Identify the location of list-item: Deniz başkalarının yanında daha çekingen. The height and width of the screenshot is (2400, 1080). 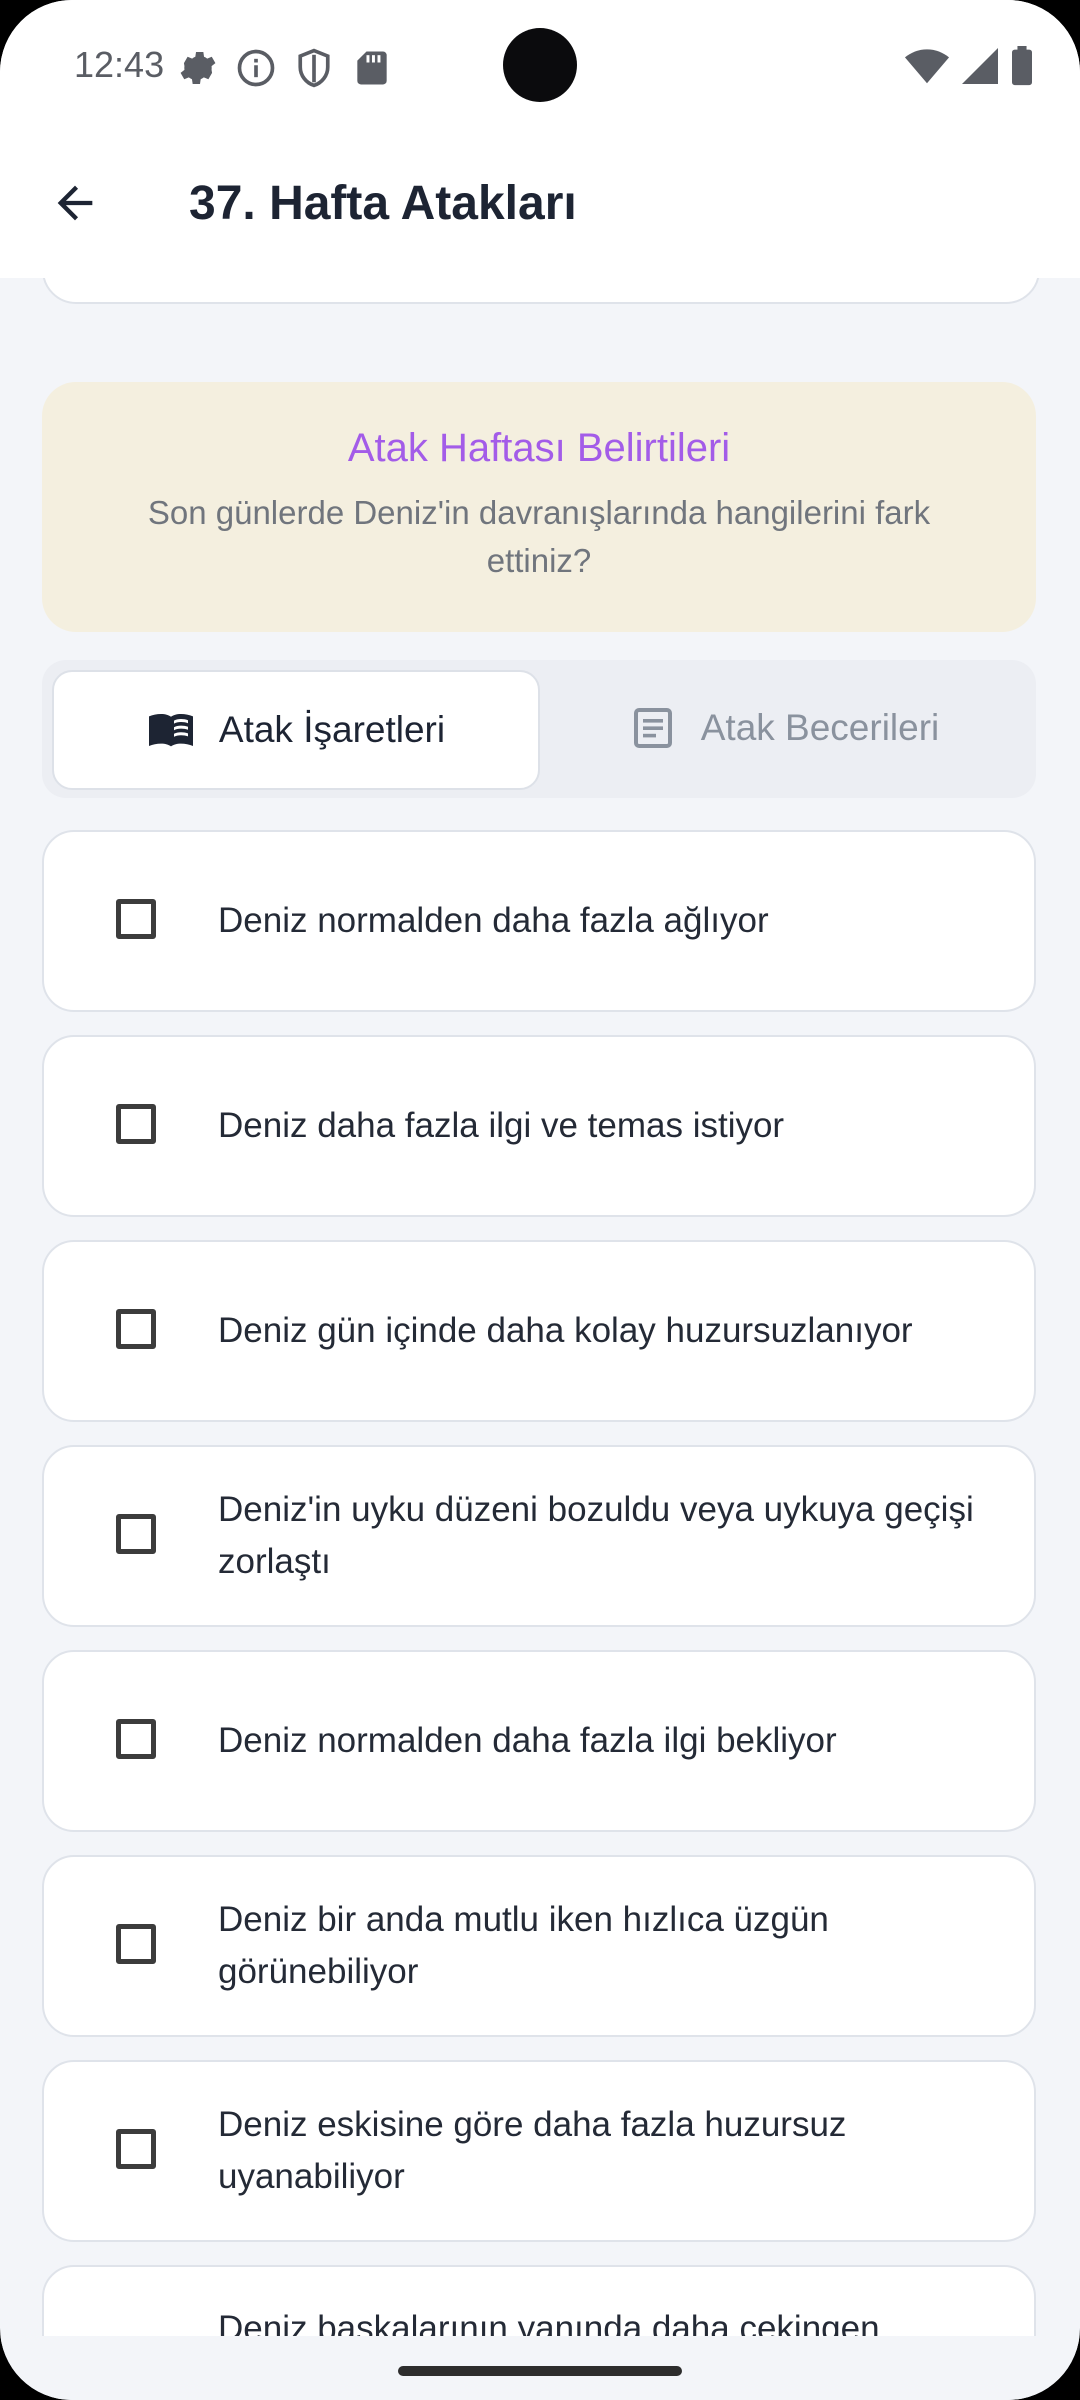
(539, 2300).